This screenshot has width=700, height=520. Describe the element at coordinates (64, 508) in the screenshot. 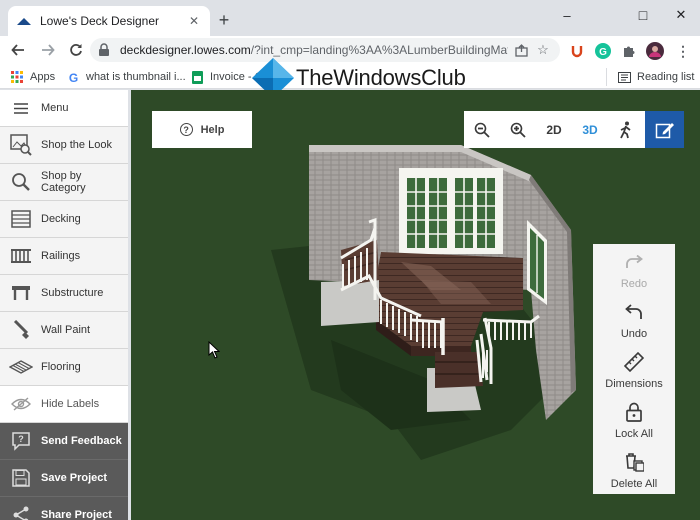

I see `sidebar-item-share-project: Share Project` at that location.